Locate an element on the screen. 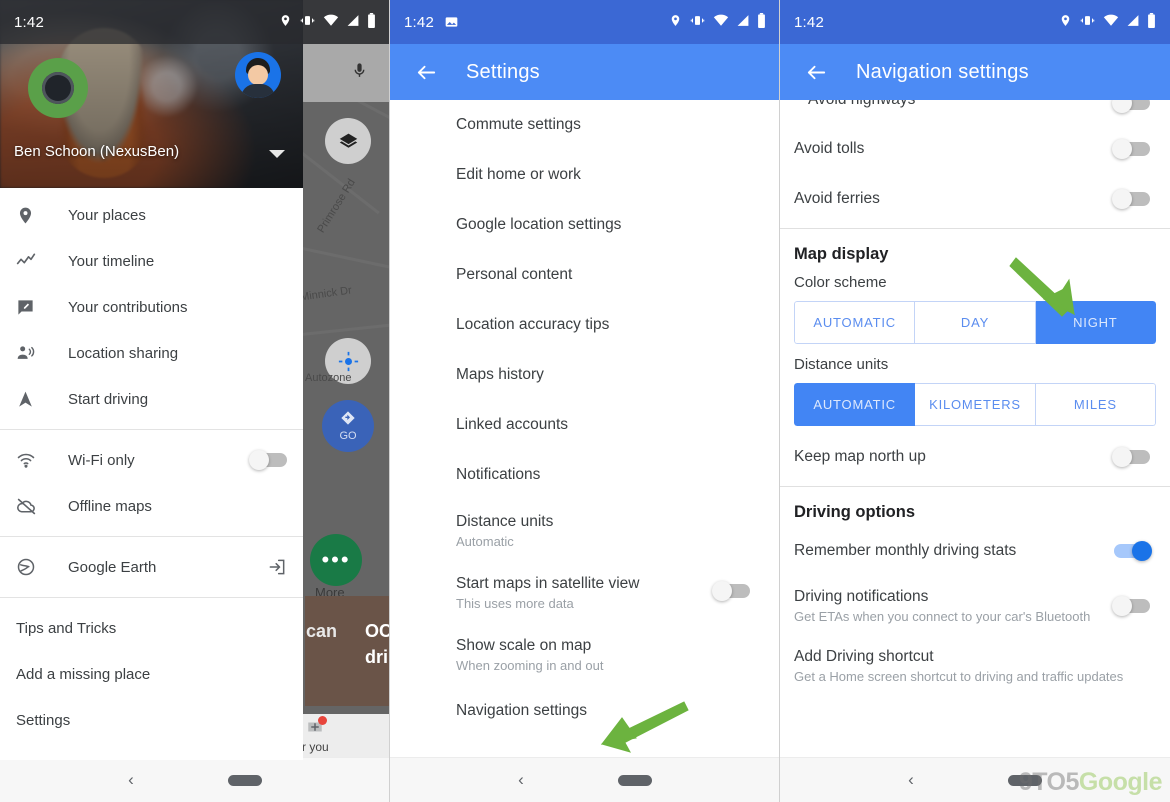  list-item: Notifications is located at coordinates (585, 475).